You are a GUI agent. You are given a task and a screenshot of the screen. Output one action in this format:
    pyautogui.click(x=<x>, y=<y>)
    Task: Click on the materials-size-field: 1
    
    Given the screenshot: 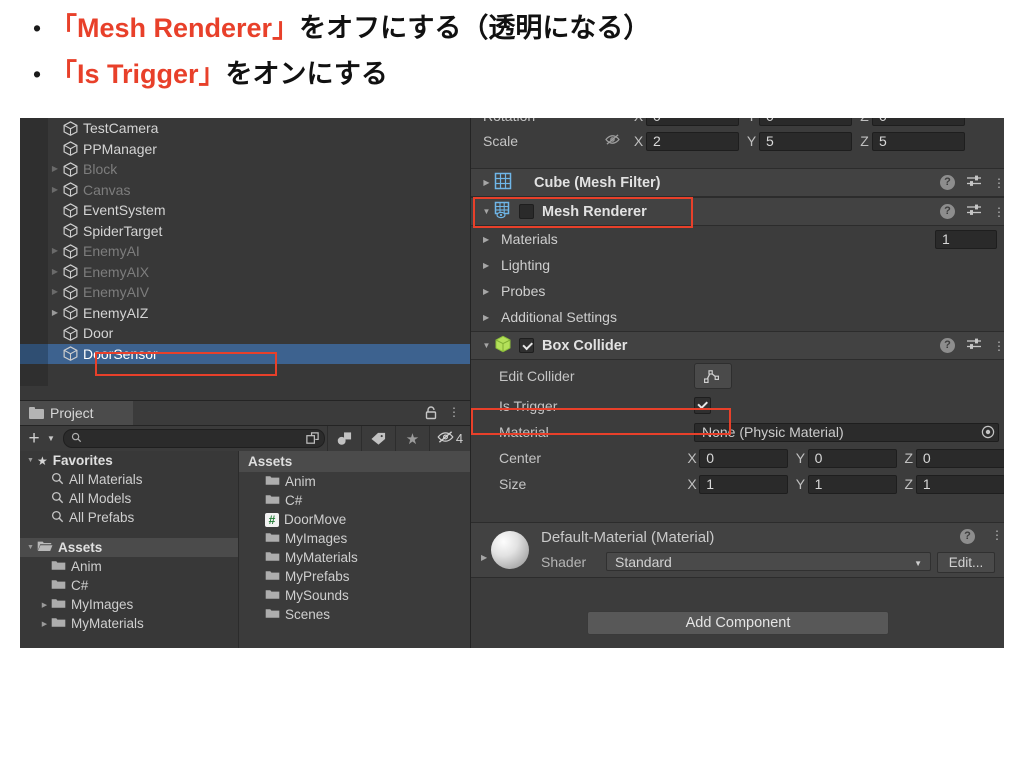 What is the action you would take?
    pyautogui.click(x=966, y=239)
    